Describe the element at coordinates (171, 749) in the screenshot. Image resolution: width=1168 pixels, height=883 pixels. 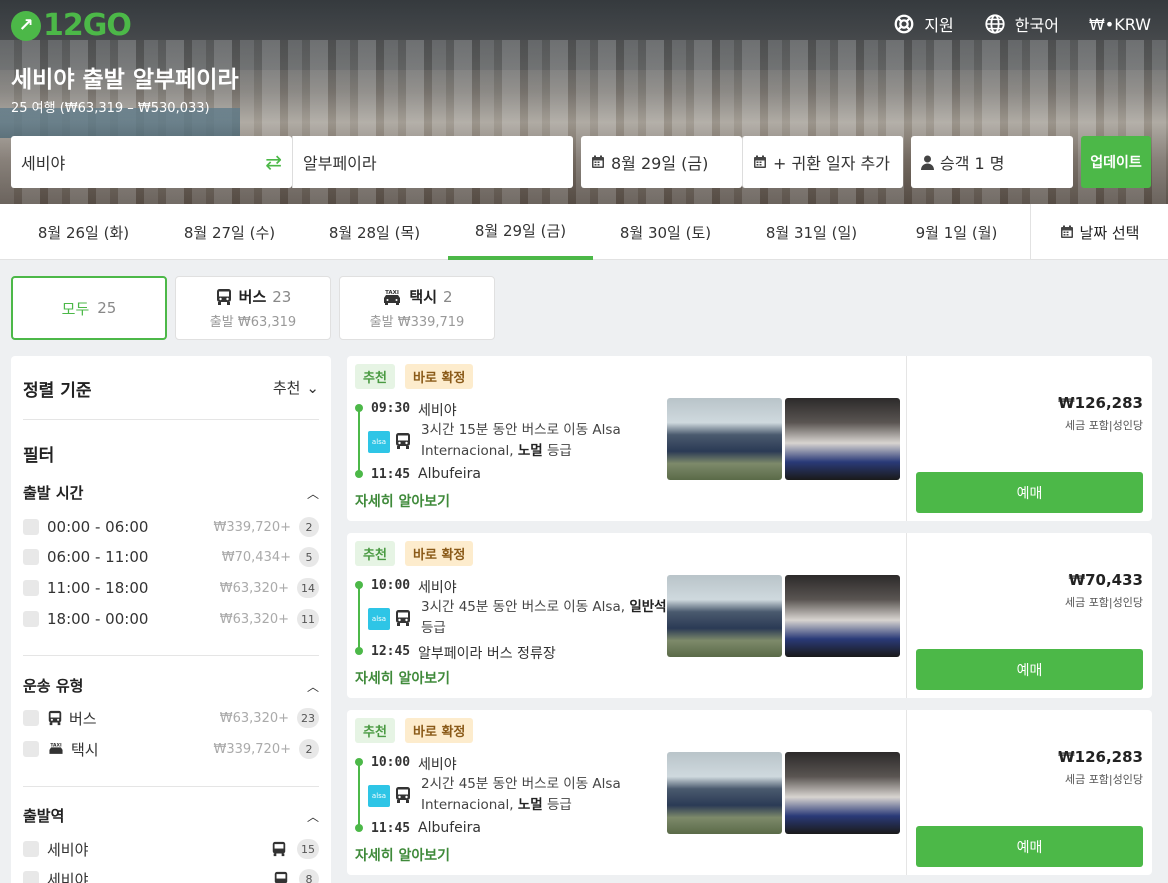
I see `filter-row: TAXI 택시 ₩339,720+ 2` at that location.